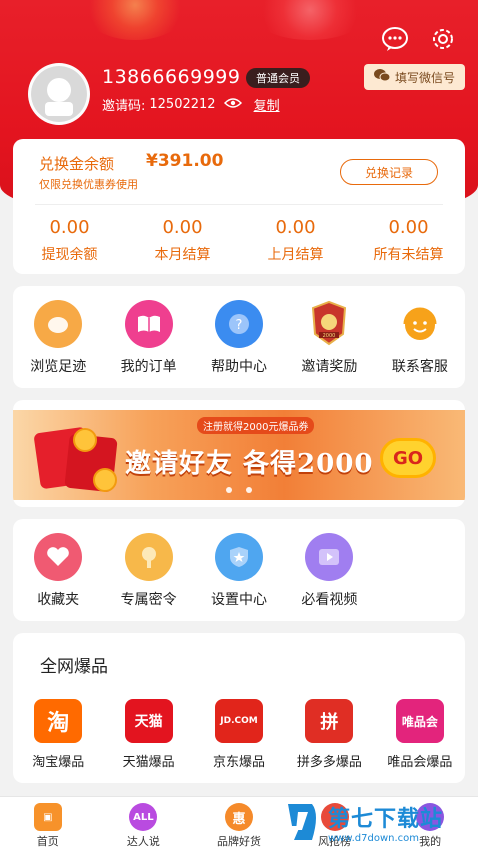 Image resolution: width=478 pixels, height=850 pixels. Describe the element at coordinates (408, 255) in the screenshot. I see `stat-label: 所有未结算` at that location.